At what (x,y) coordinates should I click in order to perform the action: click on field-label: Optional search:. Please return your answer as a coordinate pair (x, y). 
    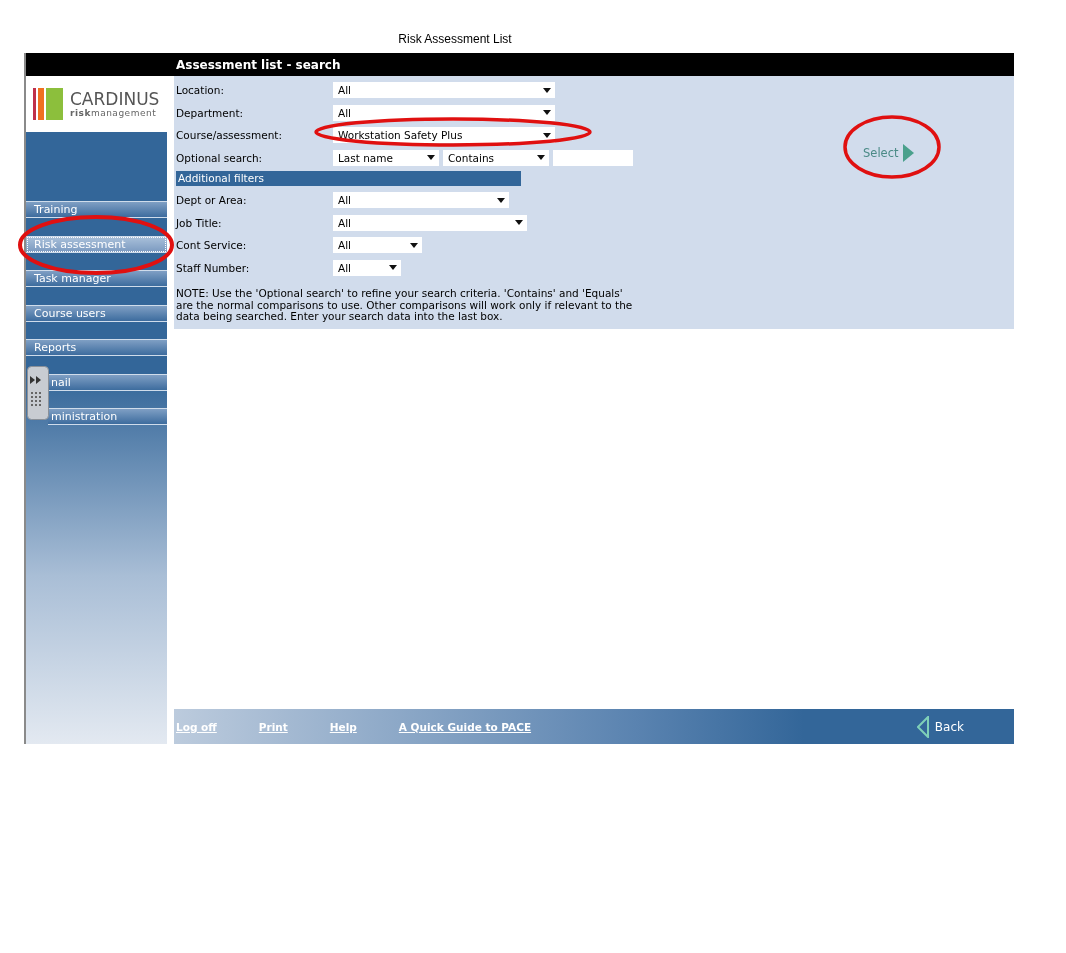
    Looking at the image, I should click on (220, 157).